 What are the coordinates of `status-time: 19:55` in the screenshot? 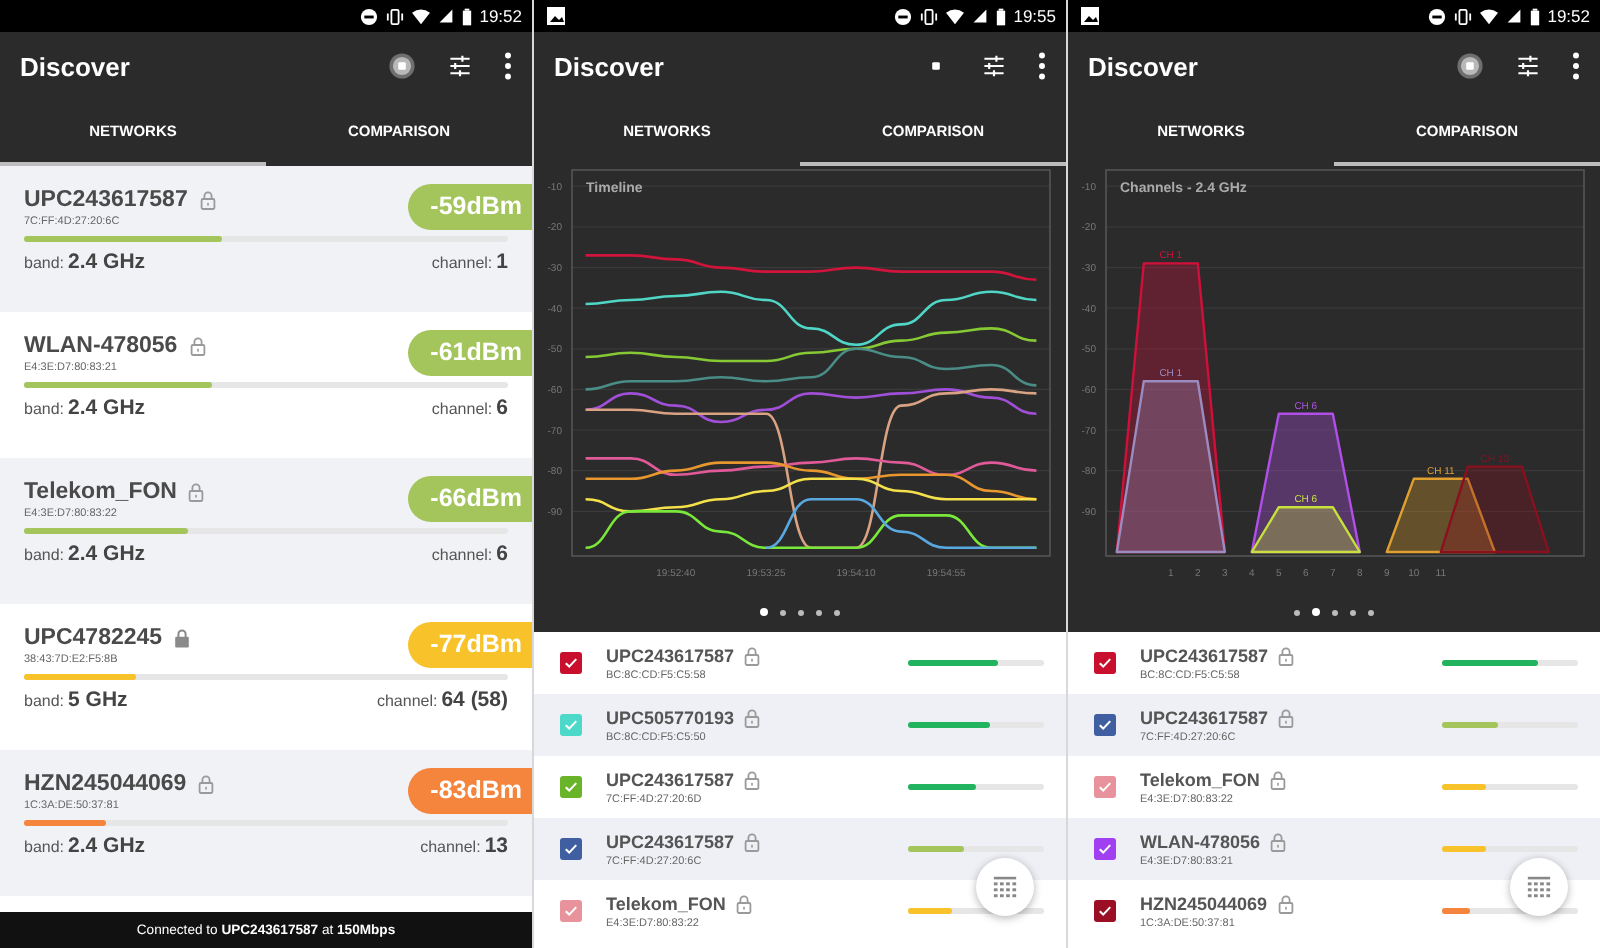 It's located at (1034, 16).